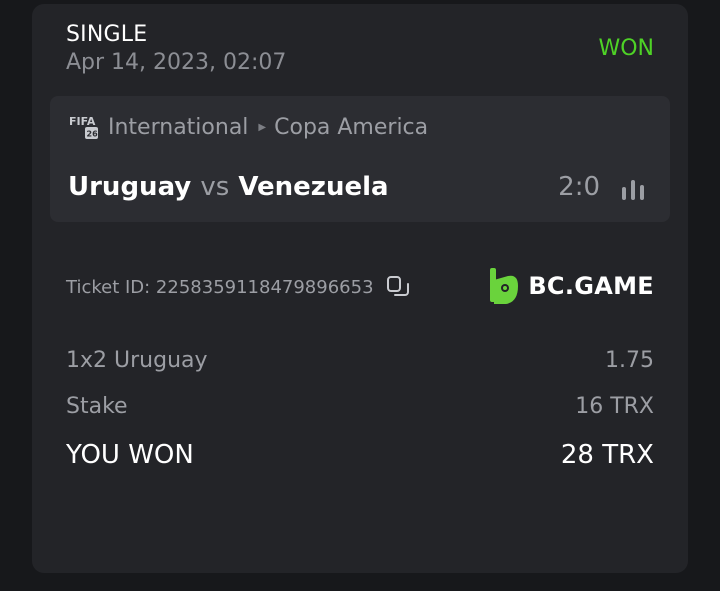 The image size is (720, 591). What do you see at coordinates (130, 455) in the screenshot?
I see `winnings-label: YOU WON` at bounding box center [130, 455].